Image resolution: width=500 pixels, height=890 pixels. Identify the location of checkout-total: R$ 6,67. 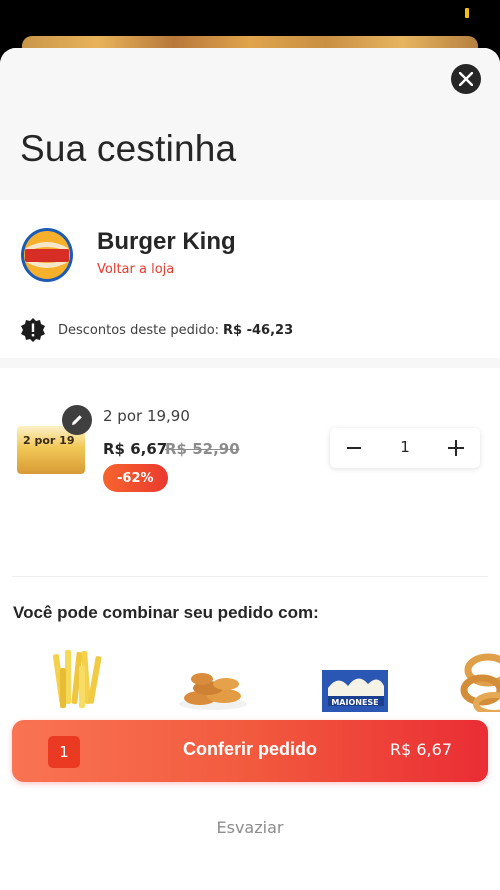
(420, 749).